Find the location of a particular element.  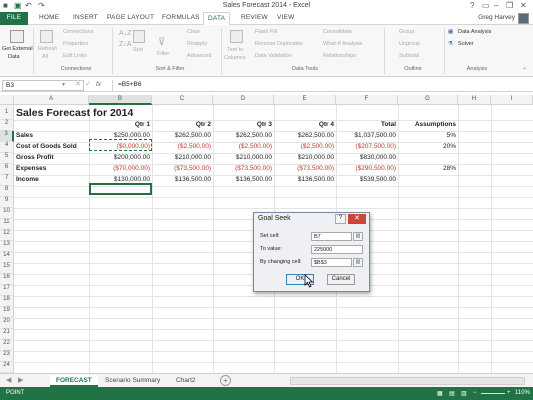

header-cell: Total is located at coordinates (367, 125).